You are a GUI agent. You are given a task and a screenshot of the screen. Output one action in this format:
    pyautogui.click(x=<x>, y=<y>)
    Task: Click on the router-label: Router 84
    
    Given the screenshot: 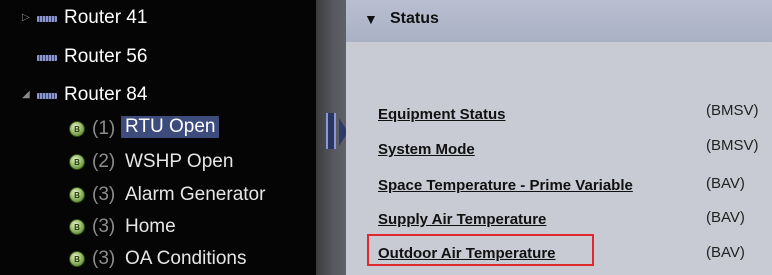 What is the action you would take?
    pyautogui.click(x=106, y=94)
    